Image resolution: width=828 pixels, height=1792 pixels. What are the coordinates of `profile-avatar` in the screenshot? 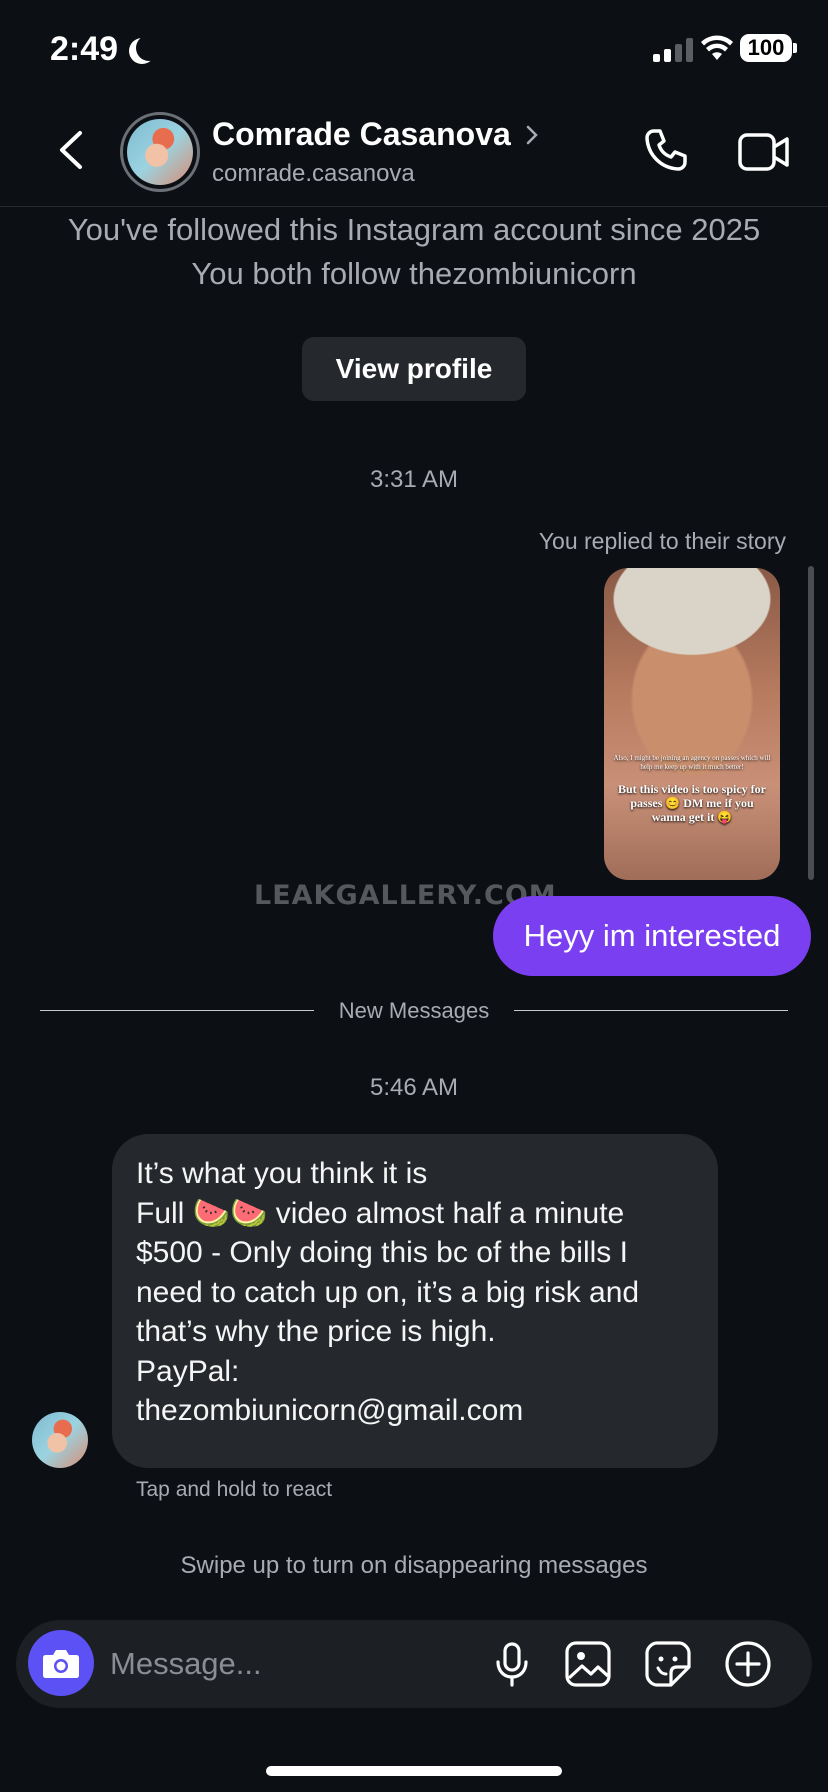 It's located at (160, 152).